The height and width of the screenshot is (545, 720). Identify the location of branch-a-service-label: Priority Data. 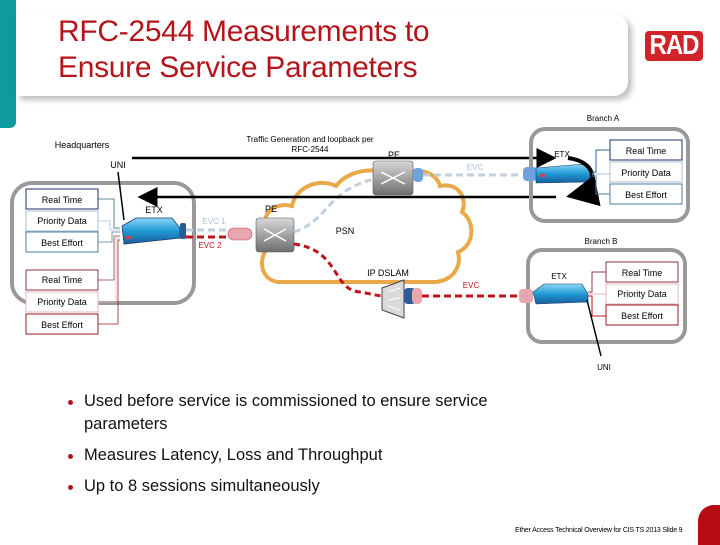
(646, 173).